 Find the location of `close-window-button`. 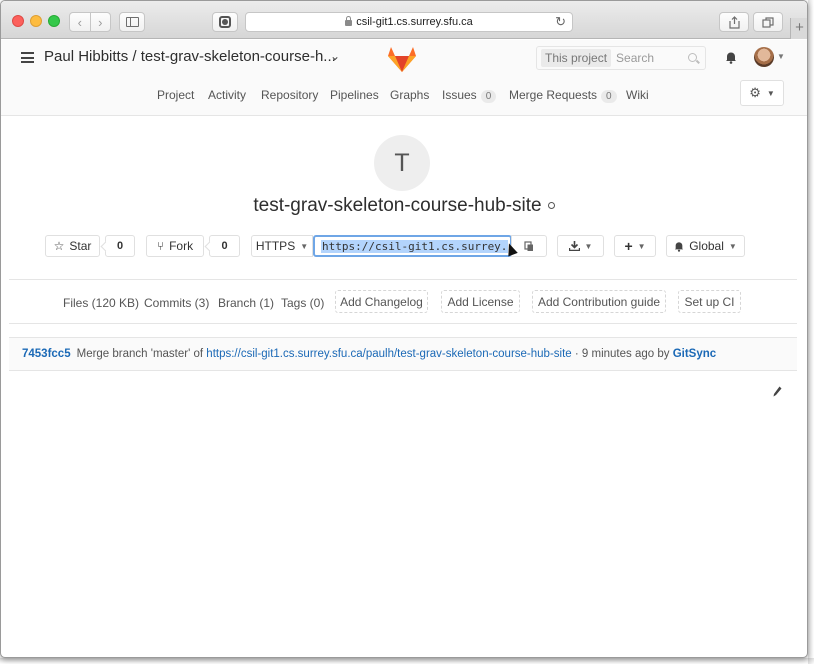

close-window-button is located at coordinates (18, 21).